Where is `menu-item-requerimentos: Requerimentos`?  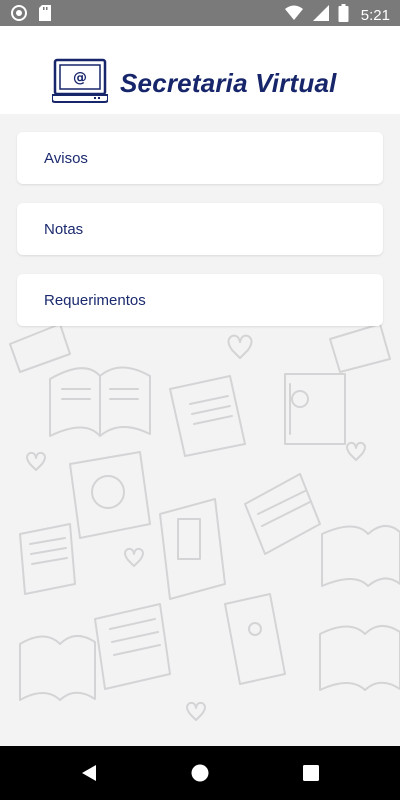
menu-item-requerimentos: Requerimentos is located at coordinates (200, 300).